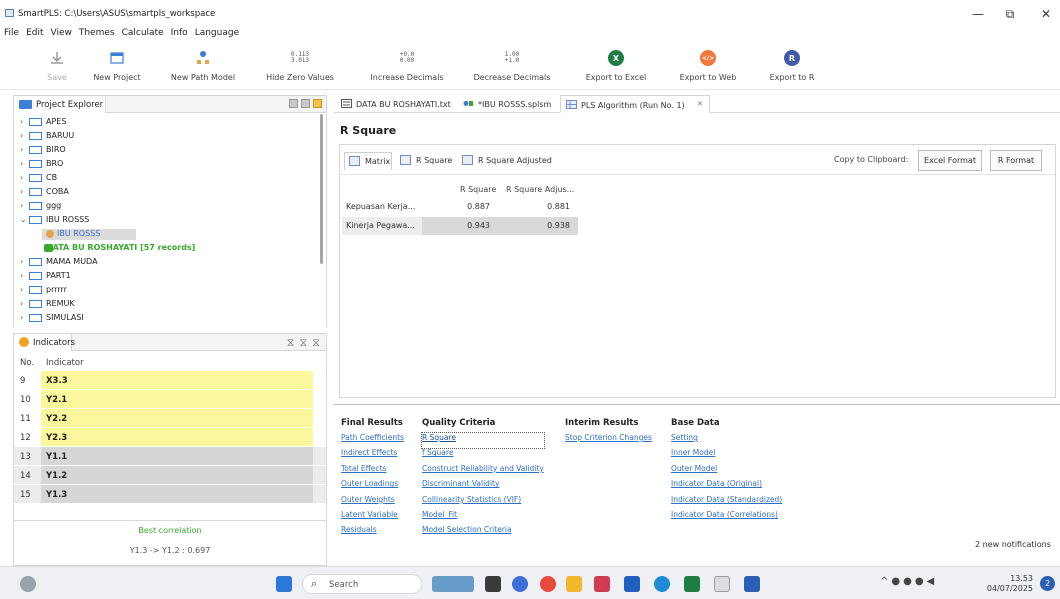  What do you see at coordinates (602, 584) in the screenshot?
I see `app-icon` at bounding box center [602, 584].